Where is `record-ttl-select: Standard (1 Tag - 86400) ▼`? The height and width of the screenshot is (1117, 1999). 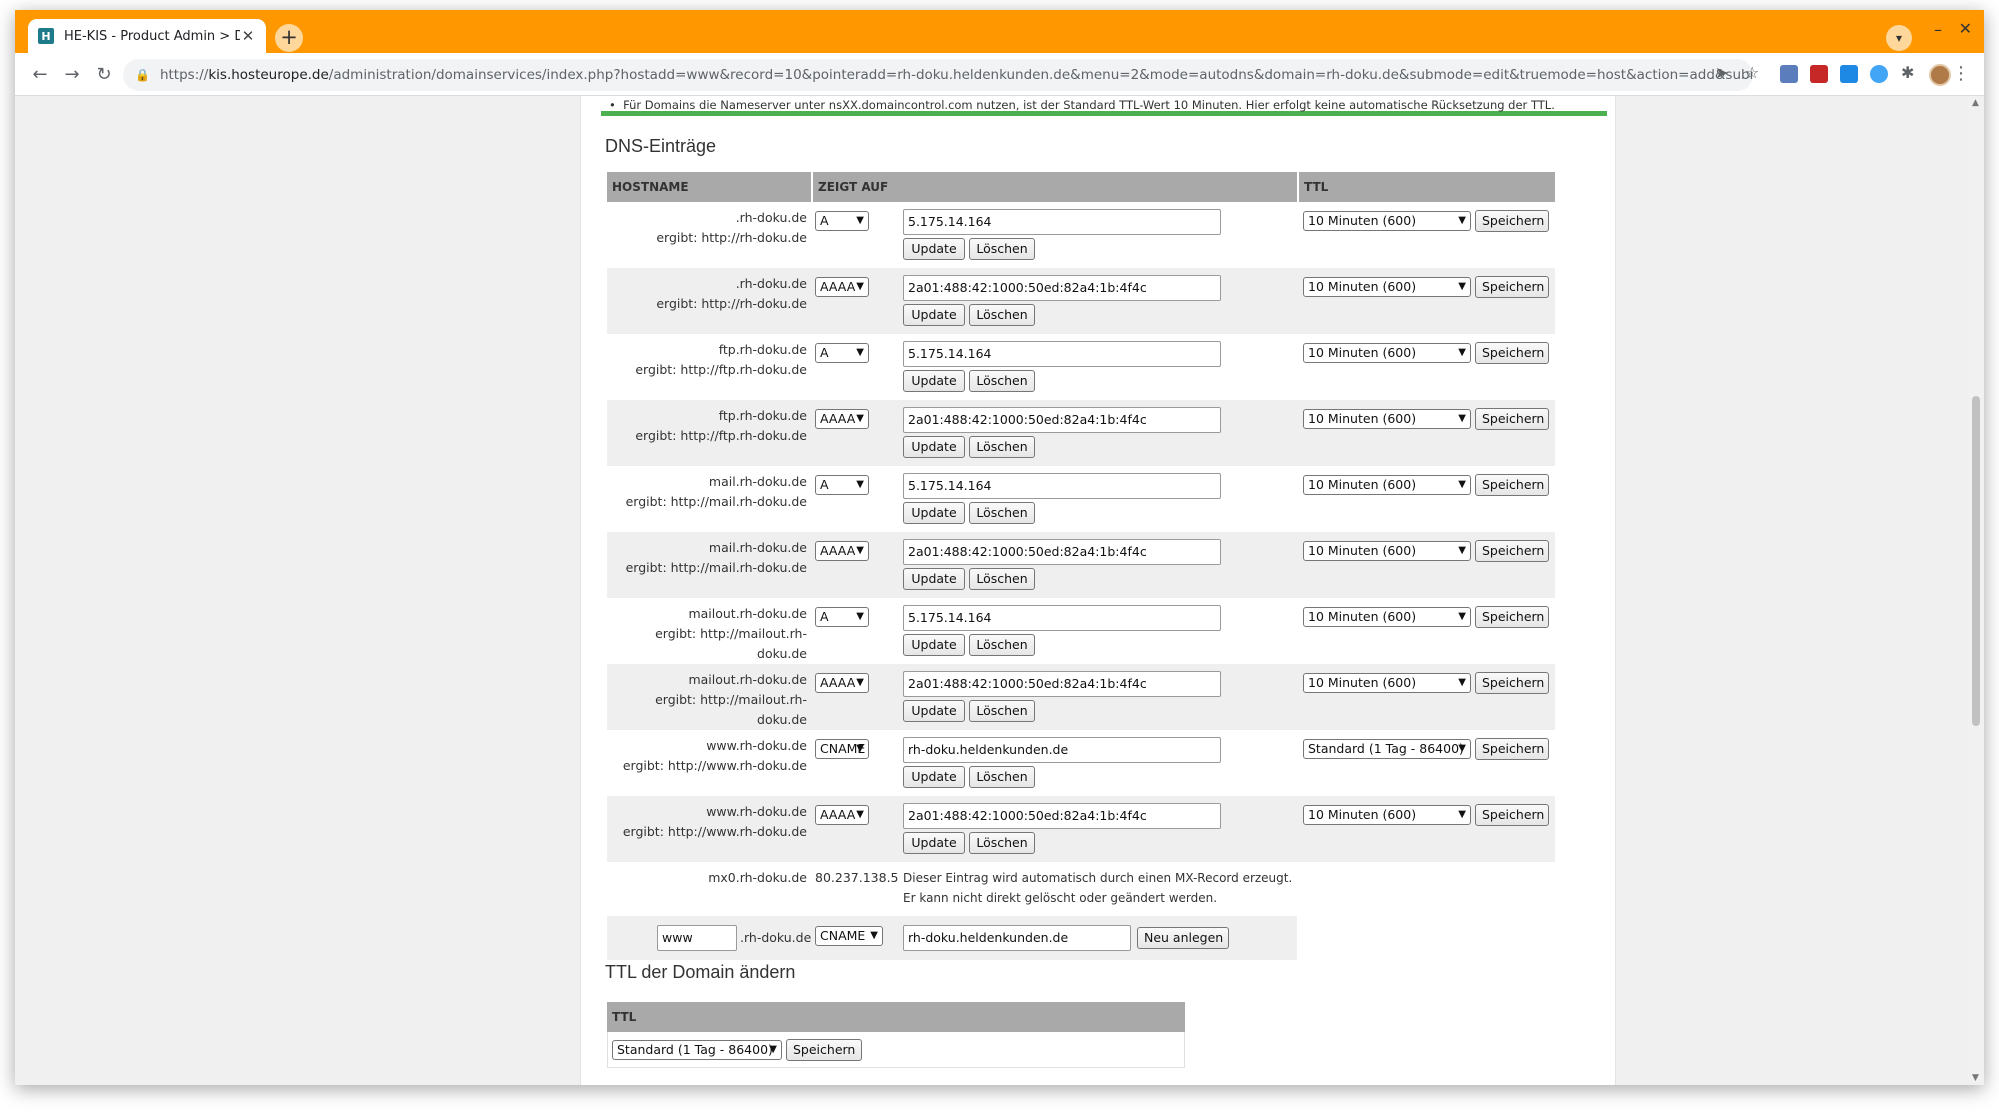 record-ttl-select: Standard (1 Tag - 86400) ▼ is located at coordinates (1387, 749).